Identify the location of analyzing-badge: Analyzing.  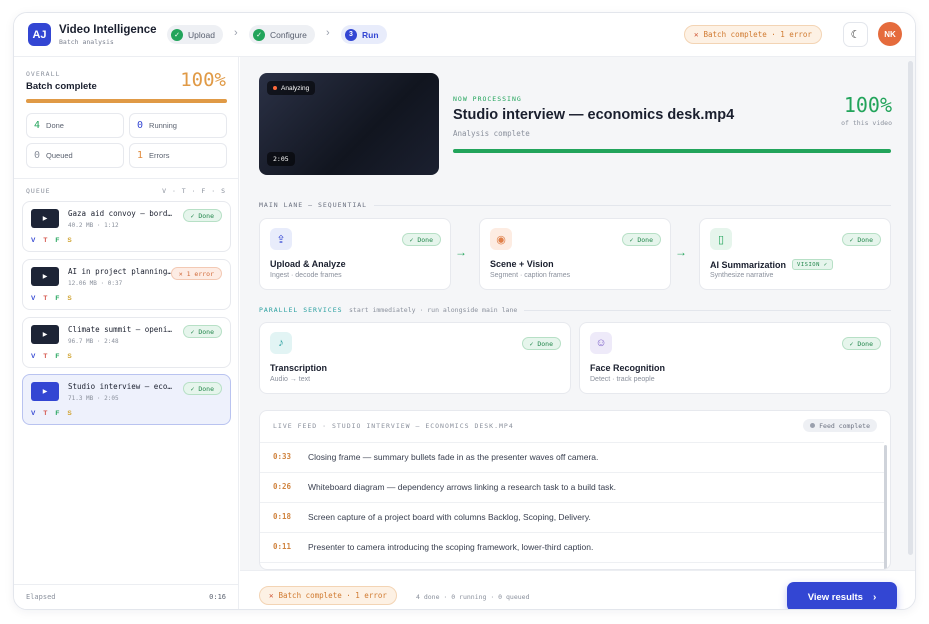
(291, 88).